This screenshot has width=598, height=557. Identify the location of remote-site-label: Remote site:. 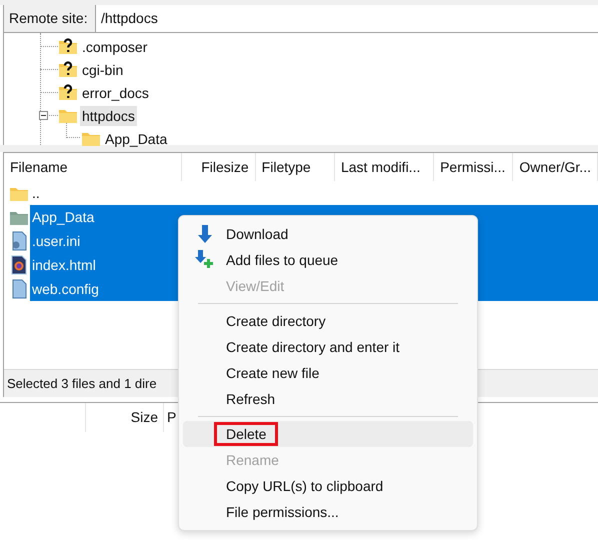
(50, 19).